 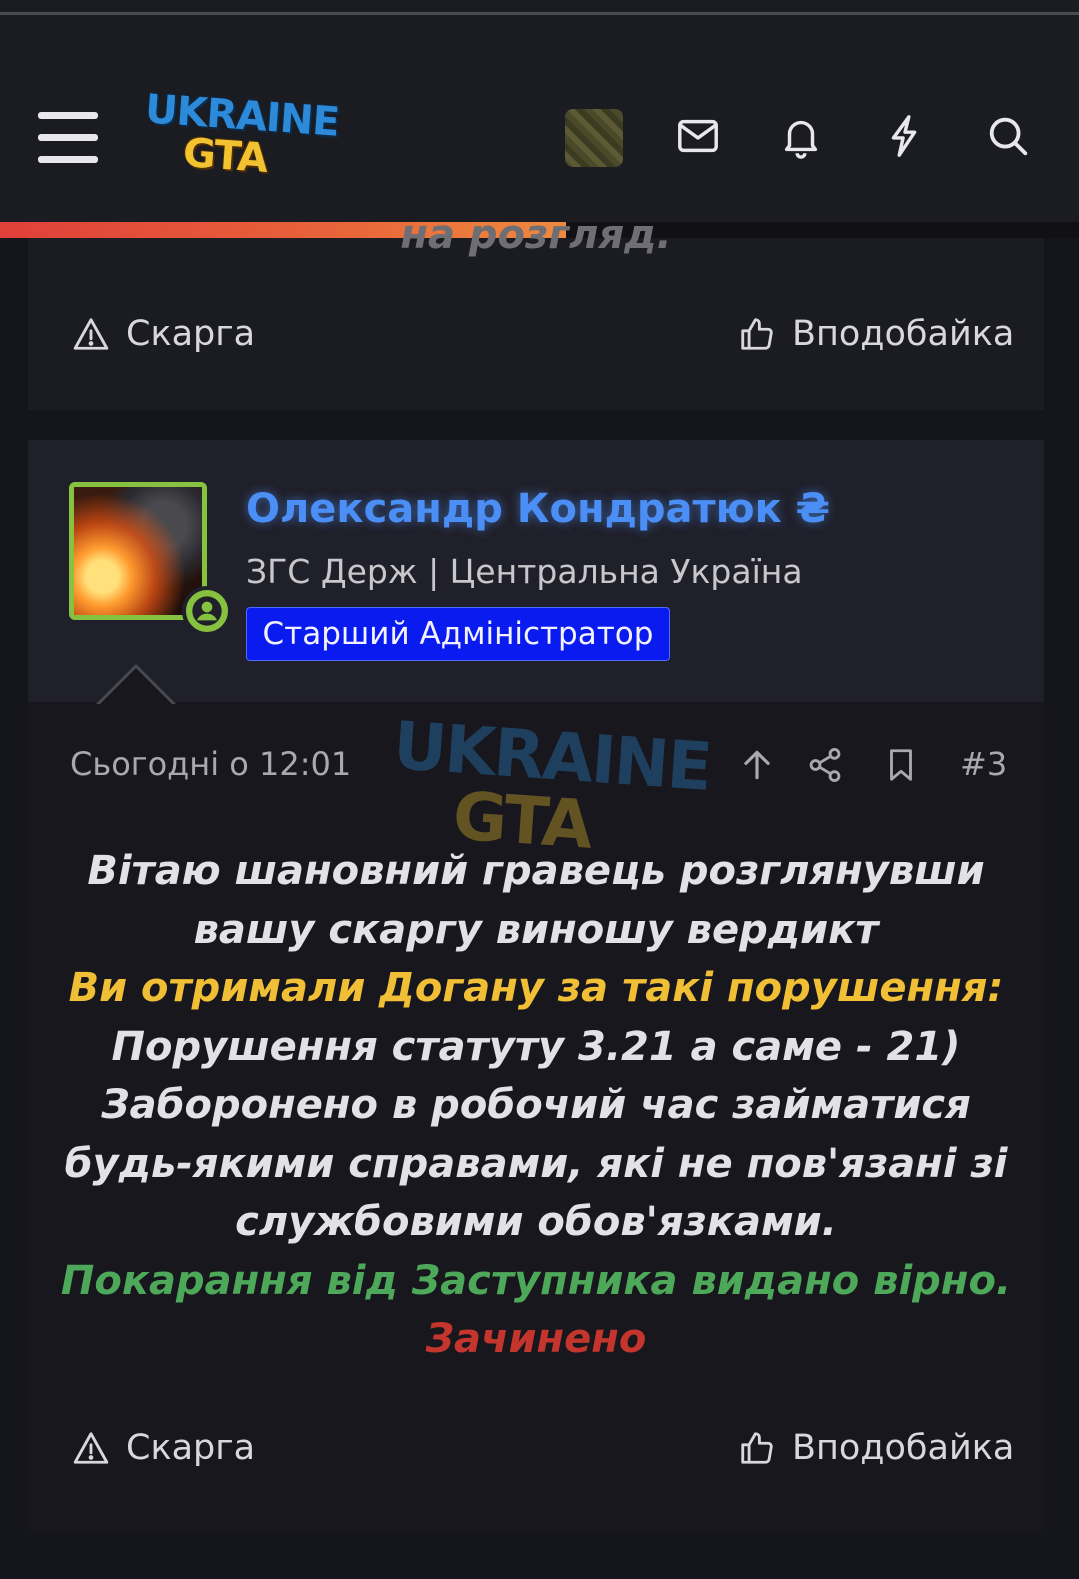 What do you see at coordinates (536, 1448) in the screenshot?
I see `post-actions: Скарга Вподобайка` at bounding box center [536, 1448].